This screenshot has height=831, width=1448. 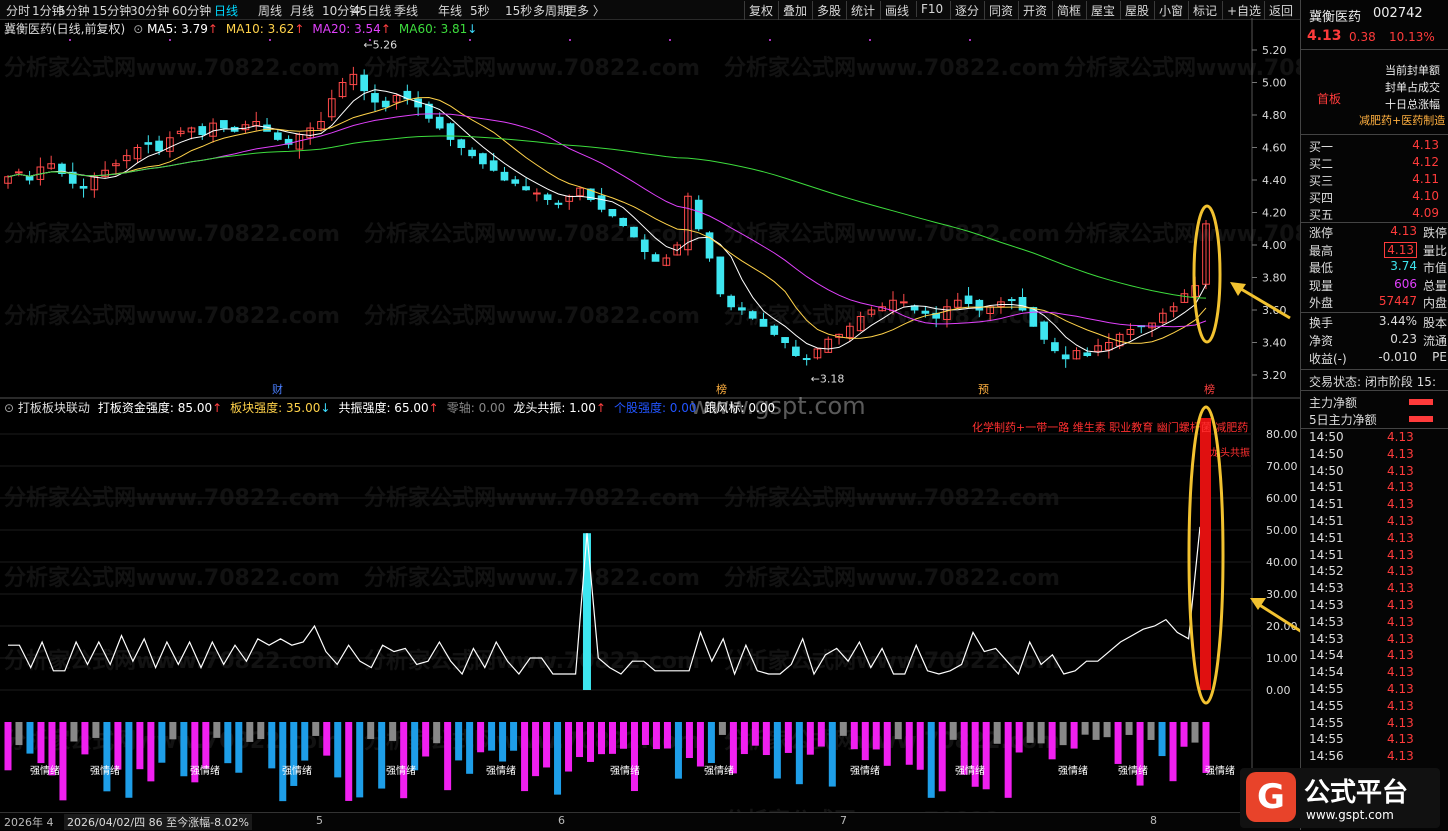 I want to click on tick-price-13: 4.13, so click(x=1400, y=655).